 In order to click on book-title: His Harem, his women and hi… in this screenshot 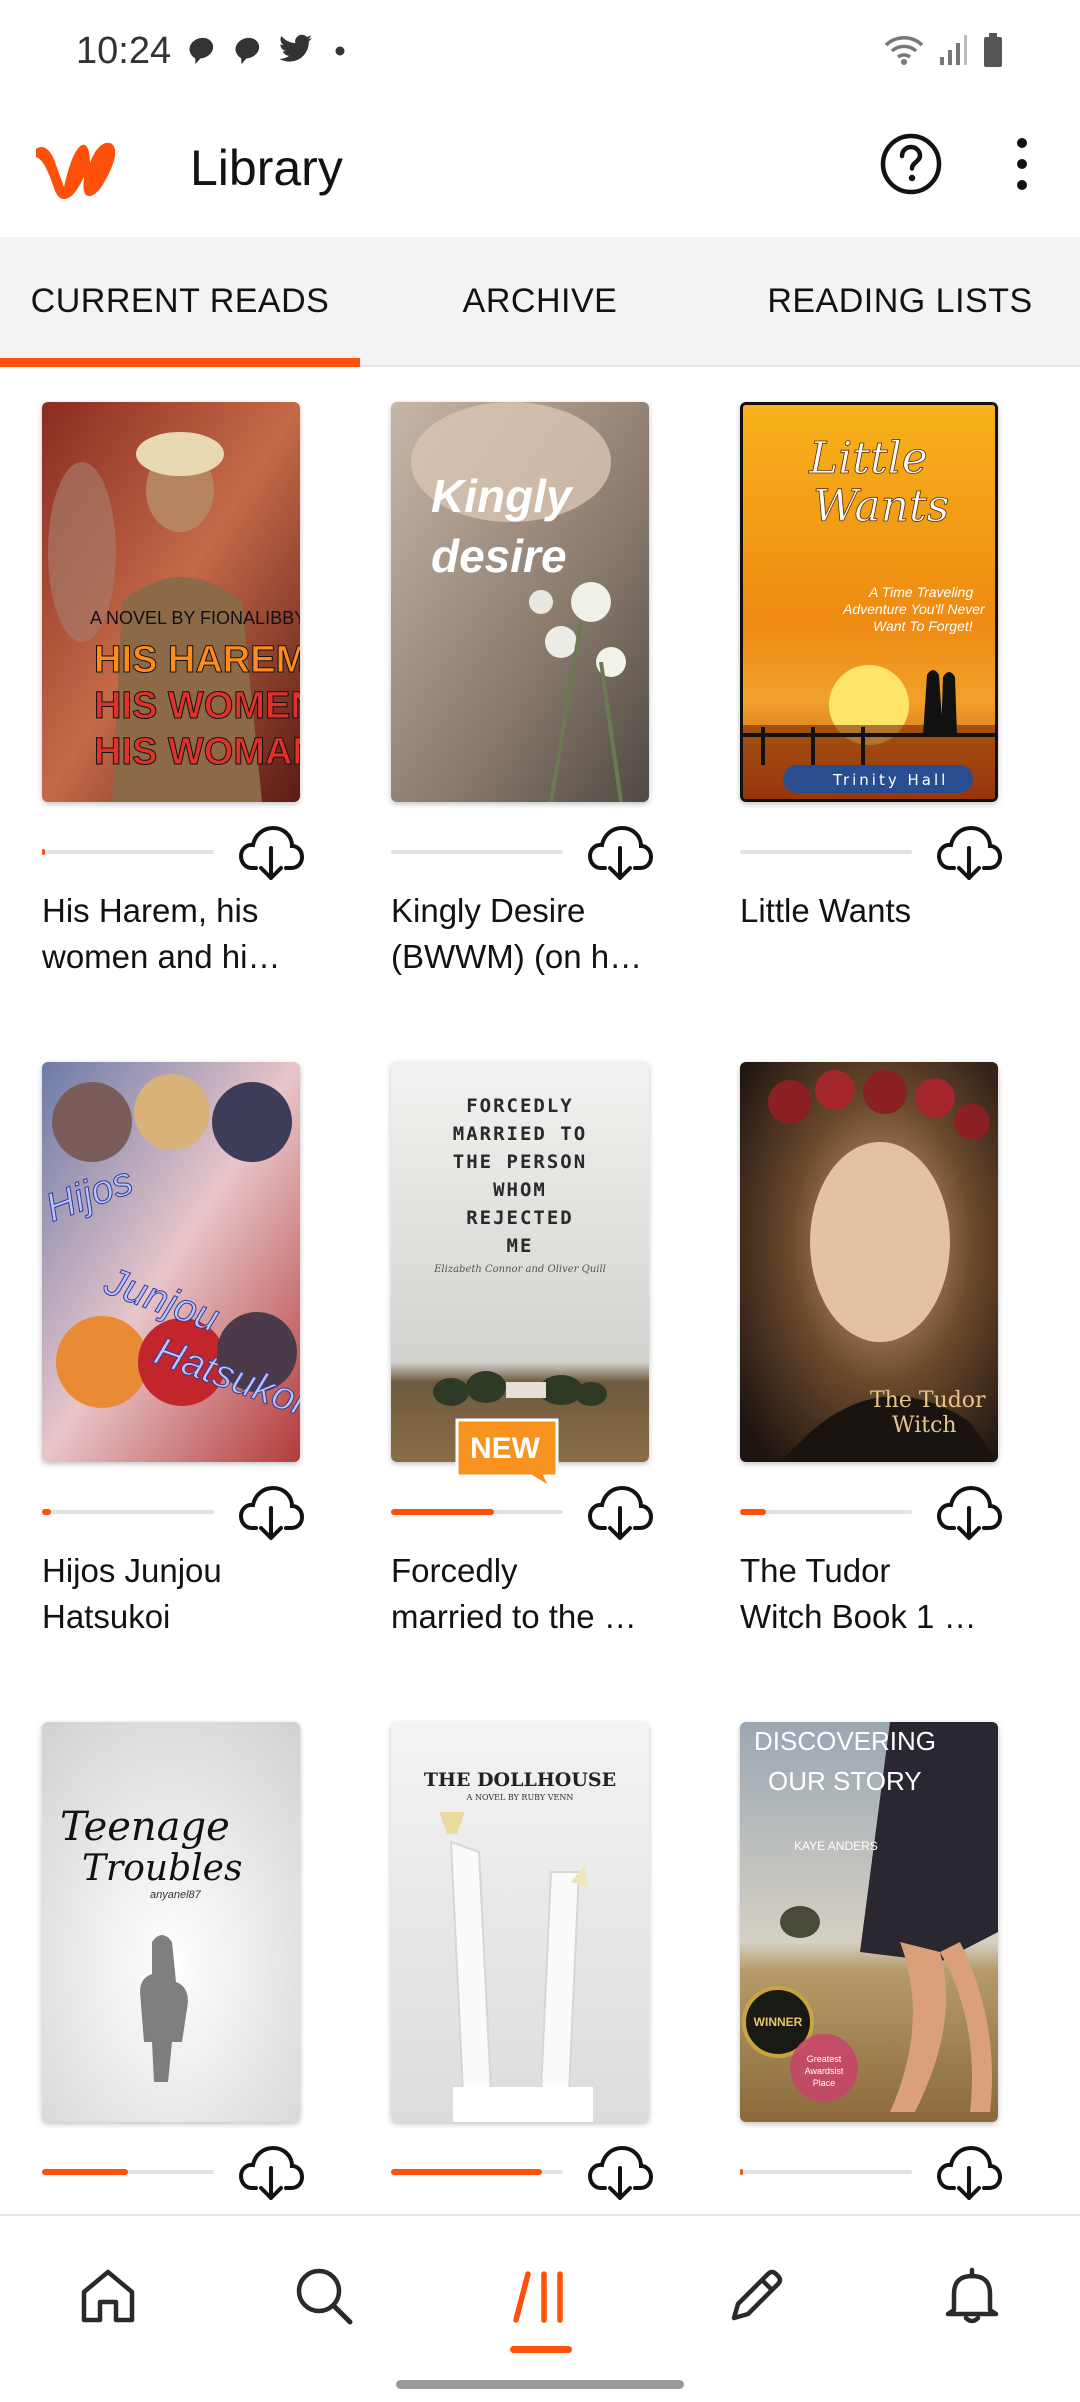, I will do `click(182, 934)`.